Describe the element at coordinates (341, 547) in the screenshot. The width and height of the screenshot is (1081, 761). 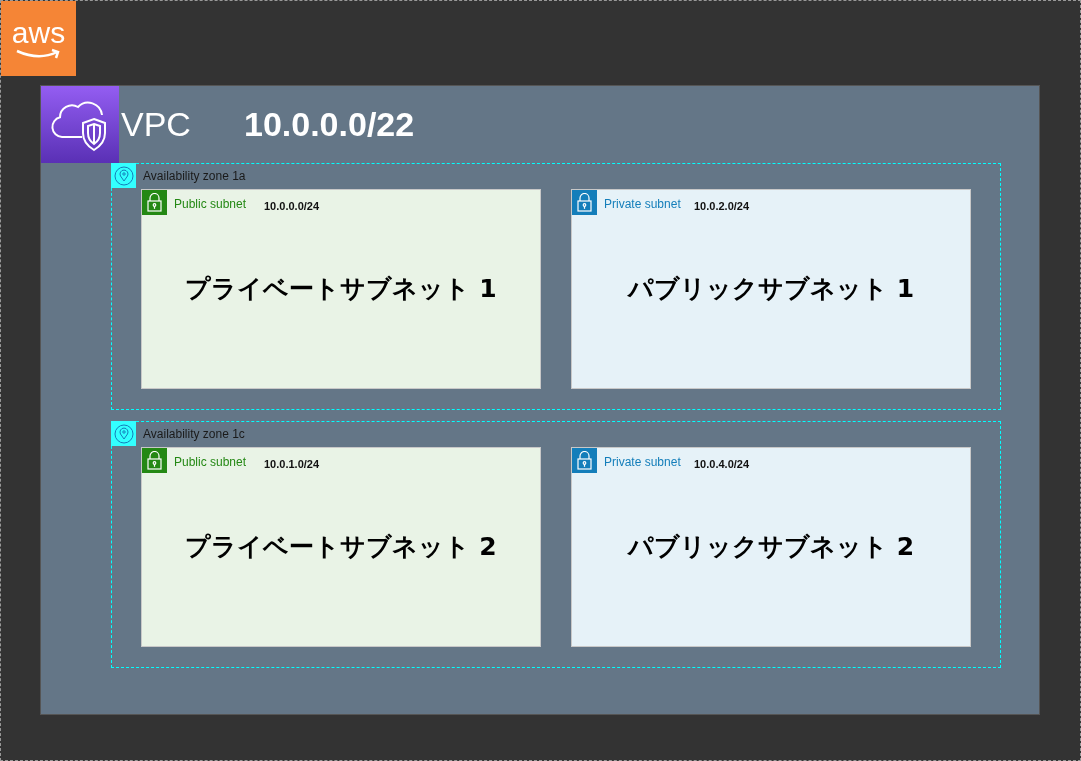
I see `subnet-name: プライベートサブネット 2` at that location.